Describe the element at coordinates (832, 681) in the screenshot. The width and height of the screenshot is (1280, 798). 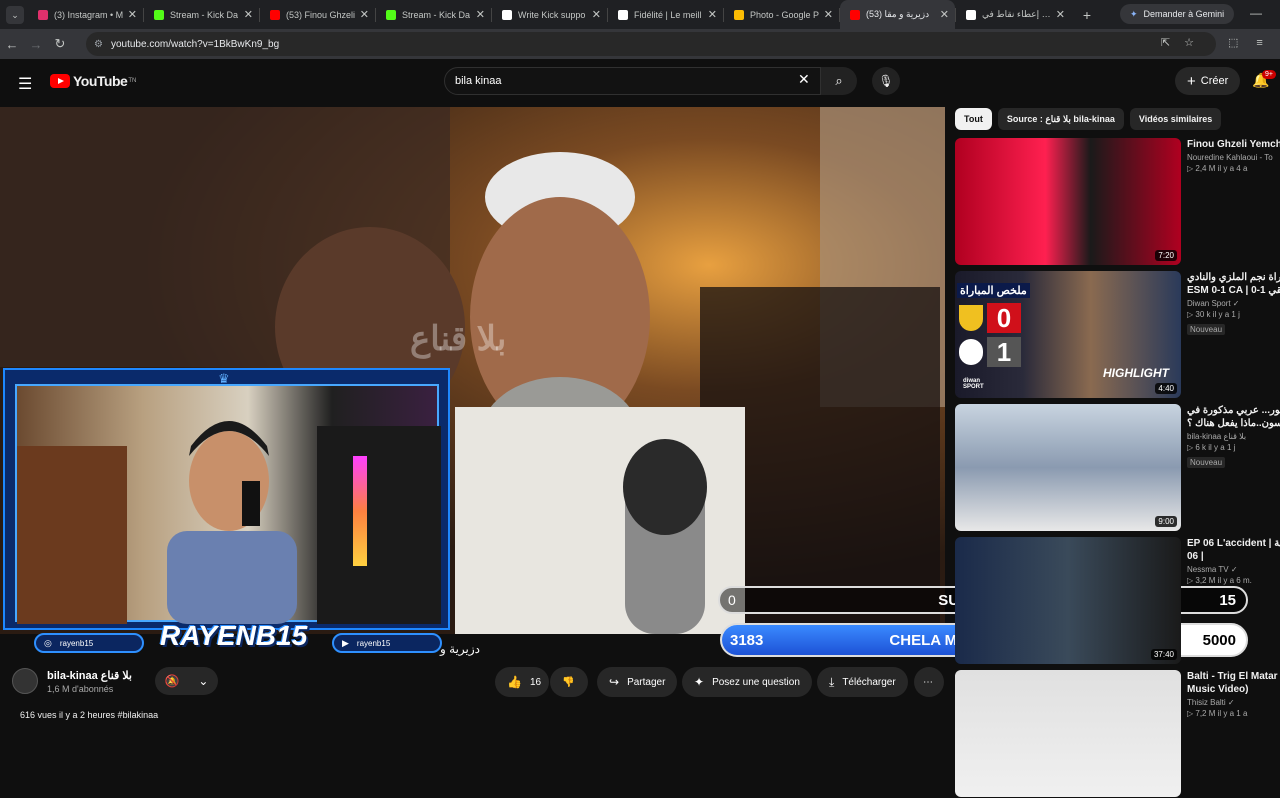
I see `download-icon: ⤓` at that location.